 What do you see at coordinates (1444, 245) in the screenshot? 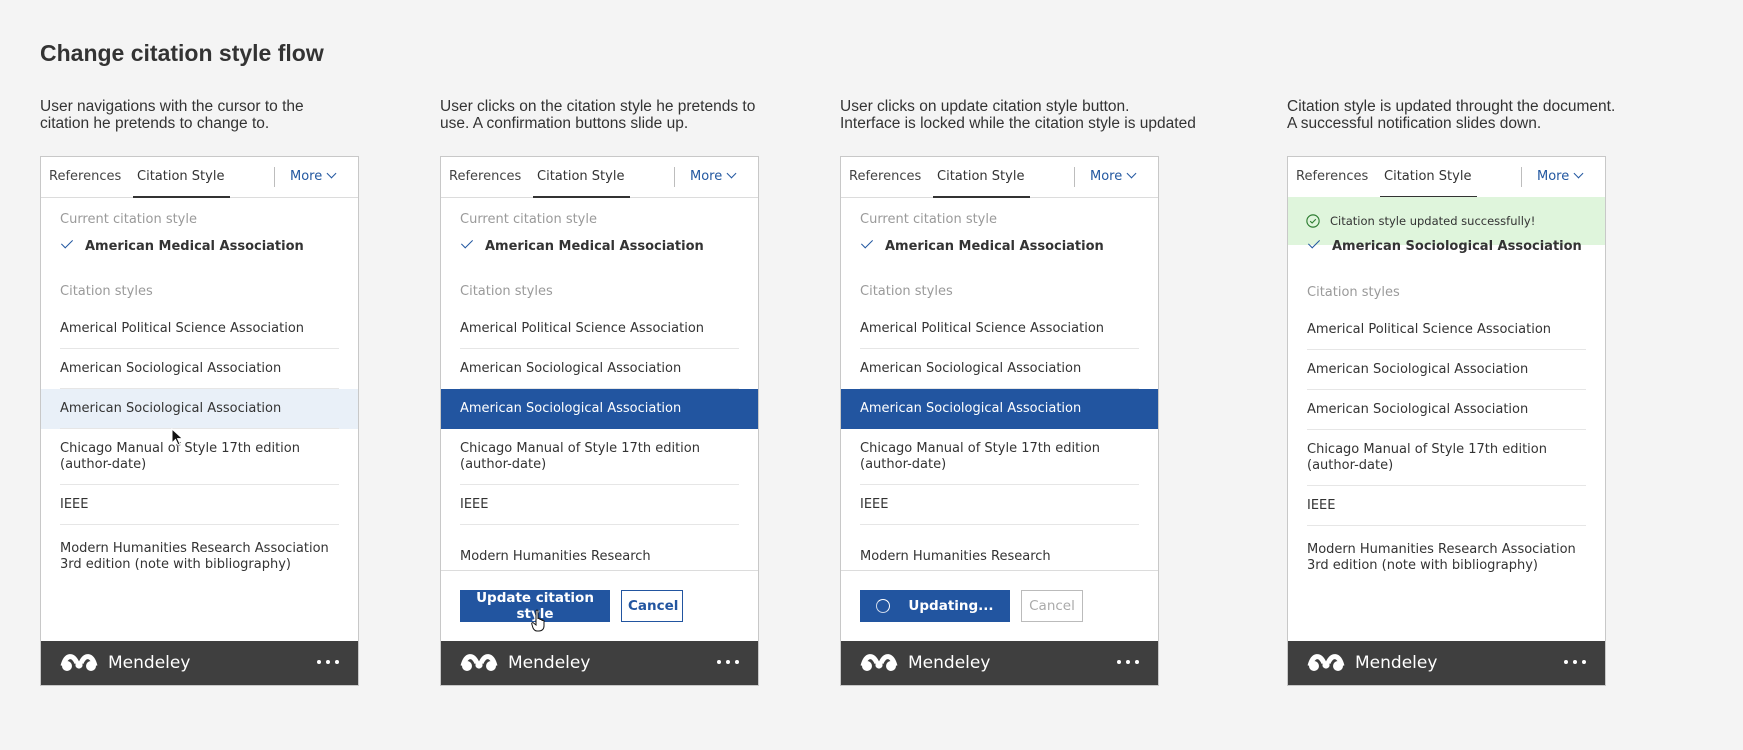
I see `current-citation-style: American Sociological Association` at bounding box center [1444, 245].